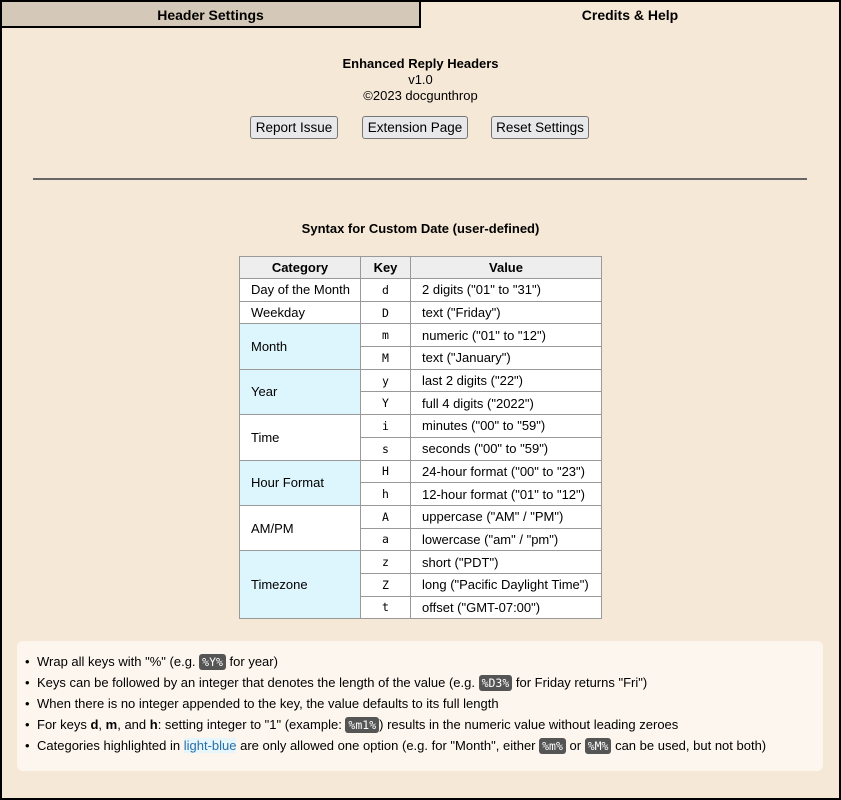 The width and height of the screenshot is (841, 800). I want to click on value-cell: numeric ("01" to "12"), so click(506, 335).